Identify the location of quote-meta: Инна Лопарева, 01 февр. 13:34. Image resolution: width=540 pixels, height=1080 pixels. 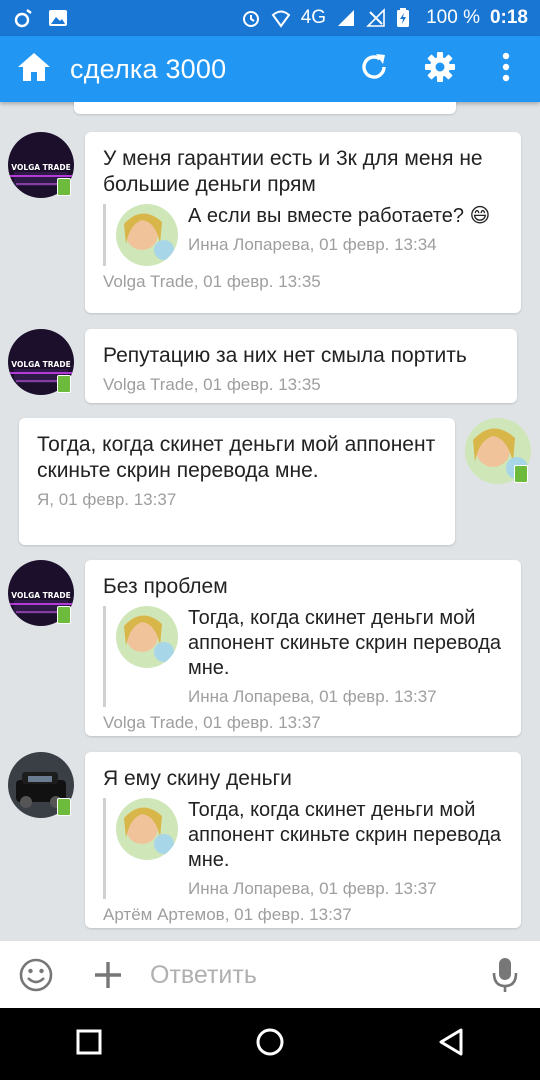
(312, 244).